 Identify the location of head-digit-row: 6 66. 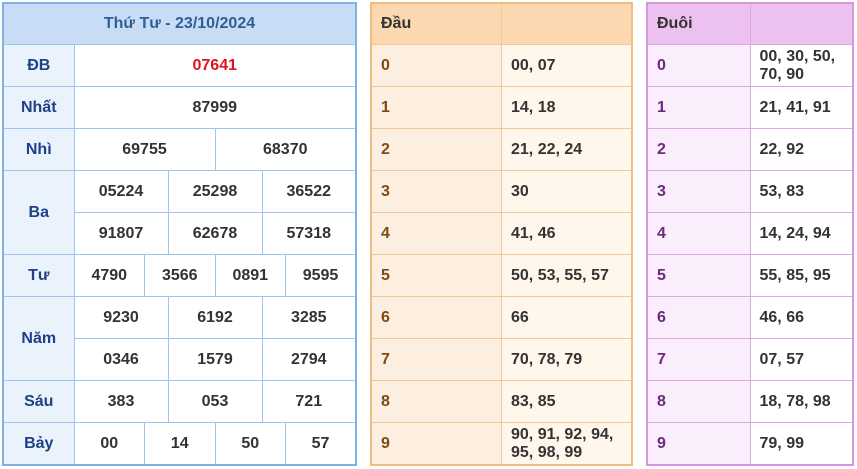
(501, 317).